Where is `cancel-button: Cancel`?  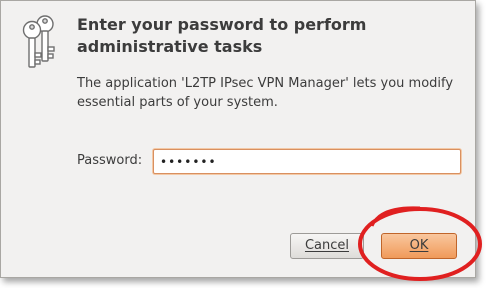 cancel-button: Cancel is located at coordinates (327, 246).